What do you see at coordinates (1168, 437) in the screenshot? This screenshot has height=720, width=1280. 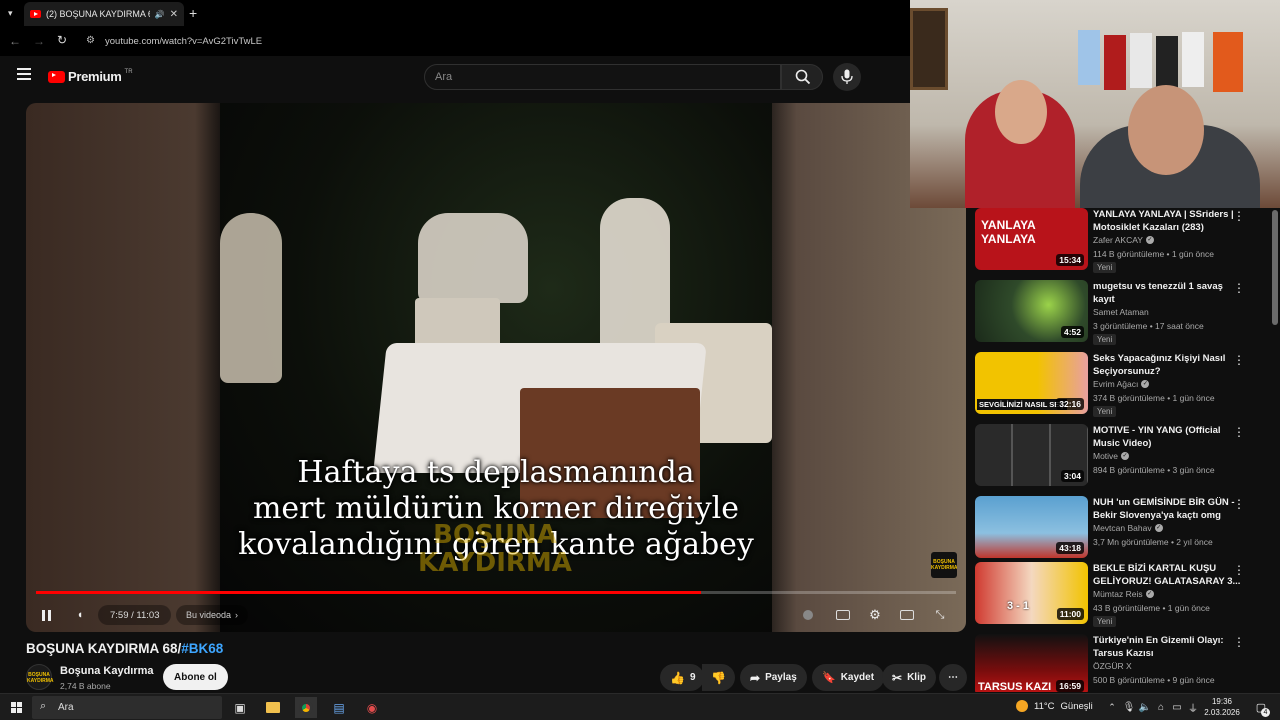 I see `recommendation-title: MOTIVE - YIN YANG (Official Music Video)` at bounding box center [1168, 437].